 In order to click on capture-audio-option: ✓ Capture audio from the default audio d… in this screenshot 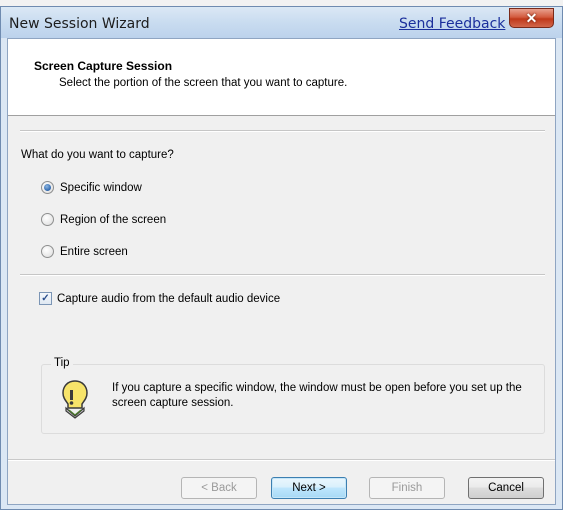, I will do `click(159, 298)`.